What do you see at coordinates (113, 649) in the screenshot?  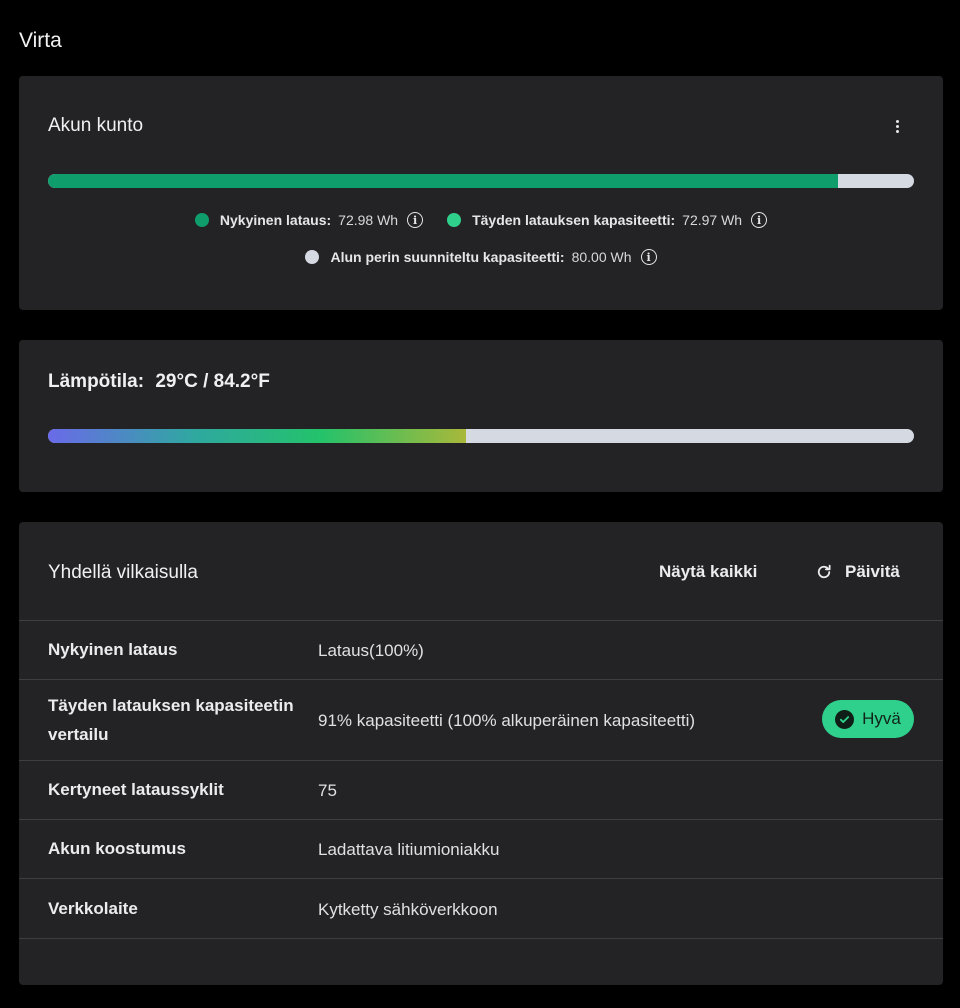 I see `row-label: Nykyinen lataus` at bounding box center [113, 649].